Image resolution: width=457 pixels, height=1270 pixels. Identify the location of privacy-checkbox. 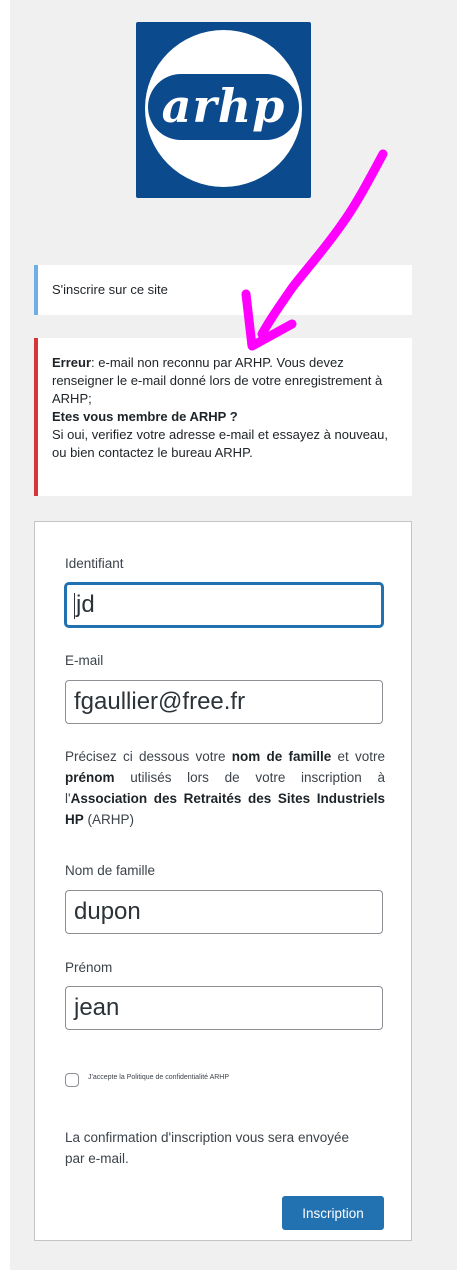
(72, 1080).